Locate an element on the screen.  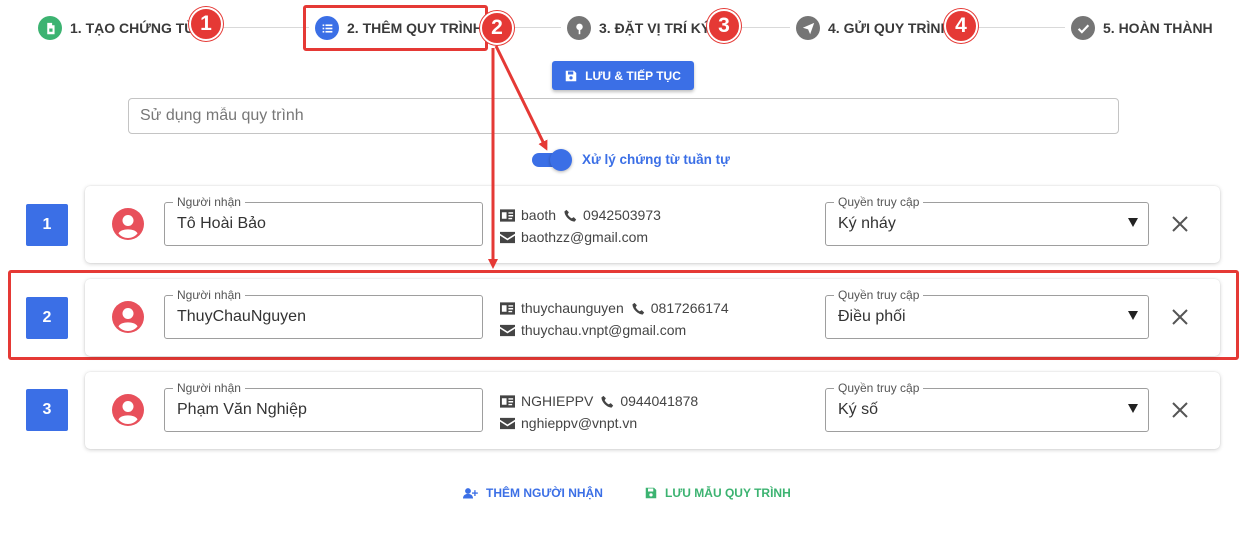
sequential-toggle-label: Xử lý chứng từ tuần tự is located at coordinates (656, 159).